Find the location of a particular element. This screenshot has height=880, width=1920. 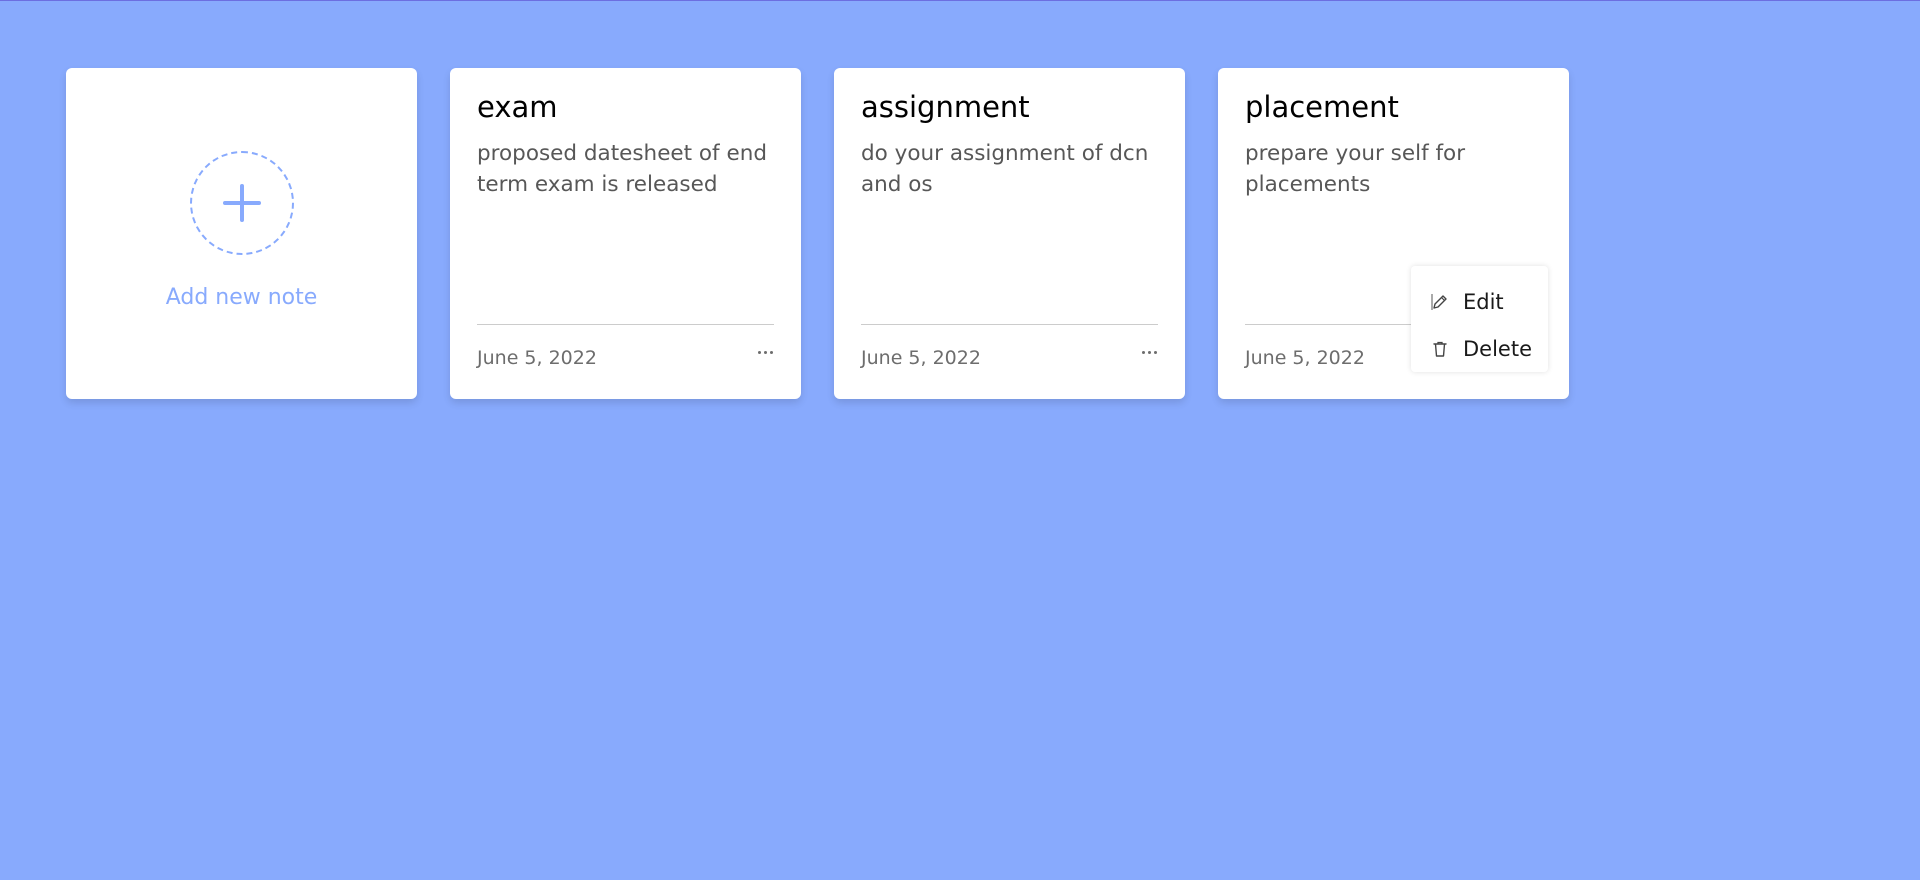

add-note-card: Add new note is located at coordinates (241, 233).